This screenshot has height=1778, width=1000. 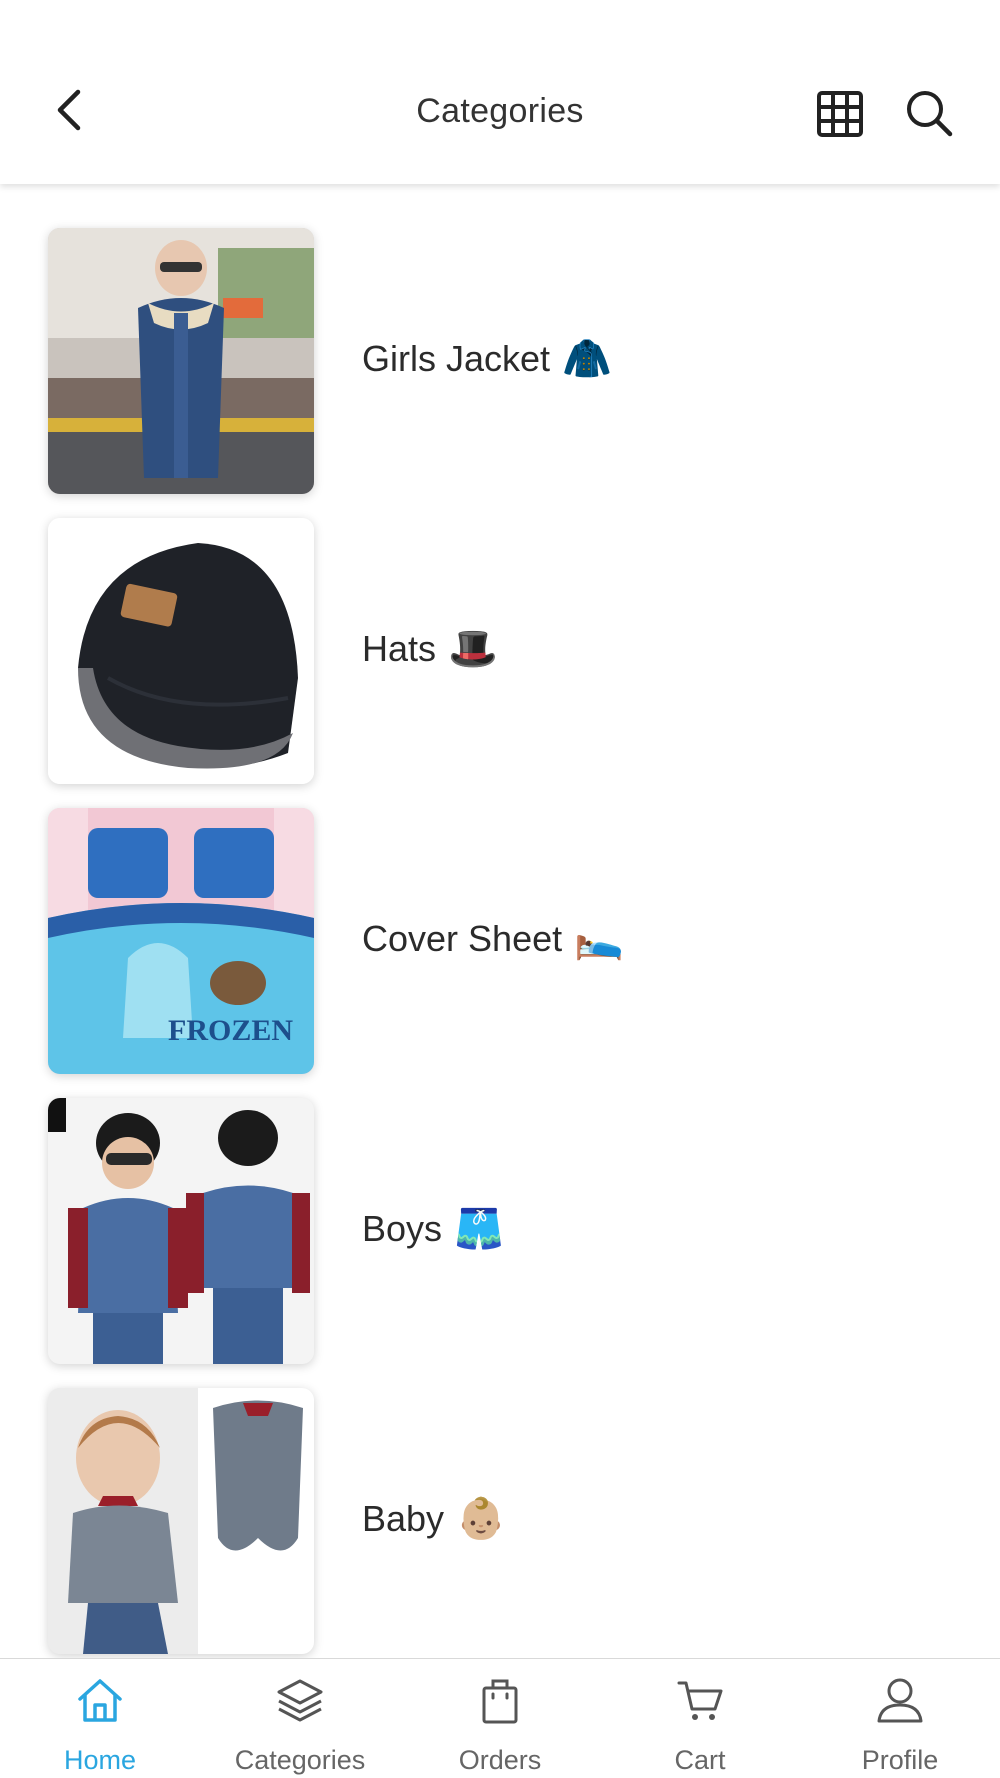 I want to click on hats-image, so click(x=181, y=651).